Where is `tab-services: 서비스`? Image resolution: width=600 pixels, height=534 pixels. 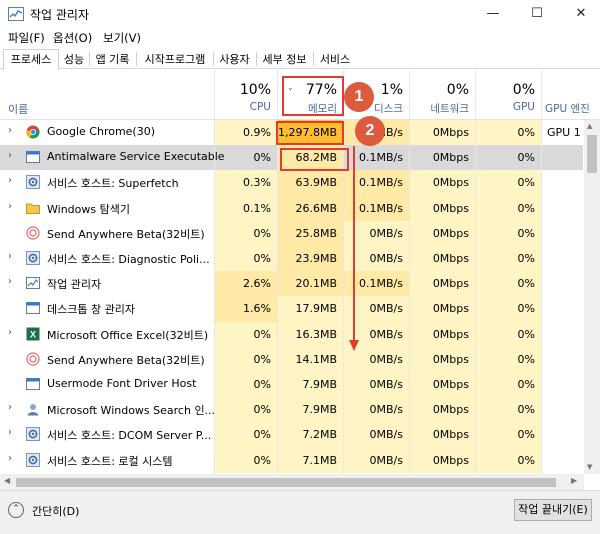 tab-services: 서비스 is located at coordinates (335, 59).